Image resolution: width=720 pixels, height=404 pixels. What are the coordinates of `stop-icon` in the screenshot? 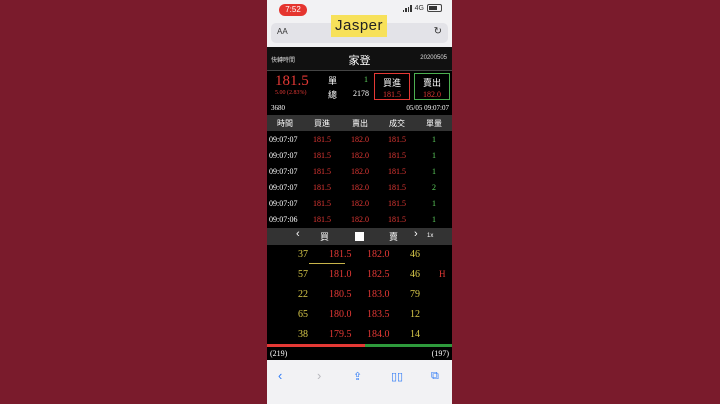 It's located at (359, 236).